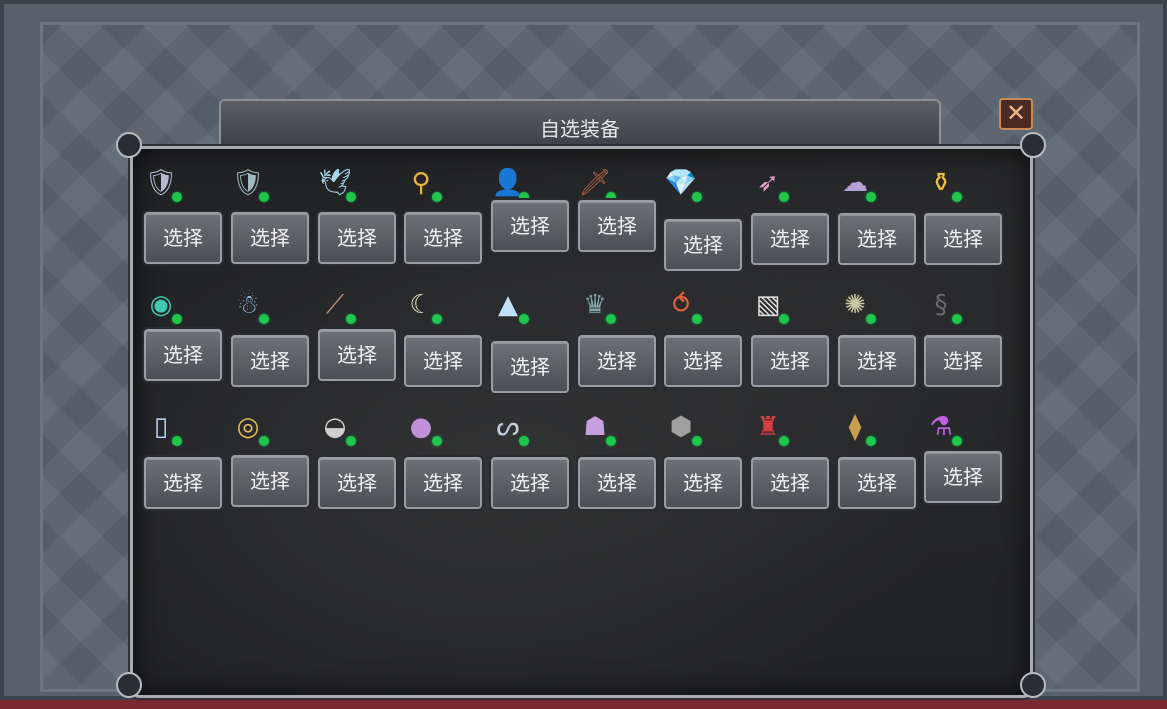 The height and width of the screenshot is (709, 1167). Describe the element at coordinates (1016, 114) in the screenshot. I see `close-button: ✕` at that location.